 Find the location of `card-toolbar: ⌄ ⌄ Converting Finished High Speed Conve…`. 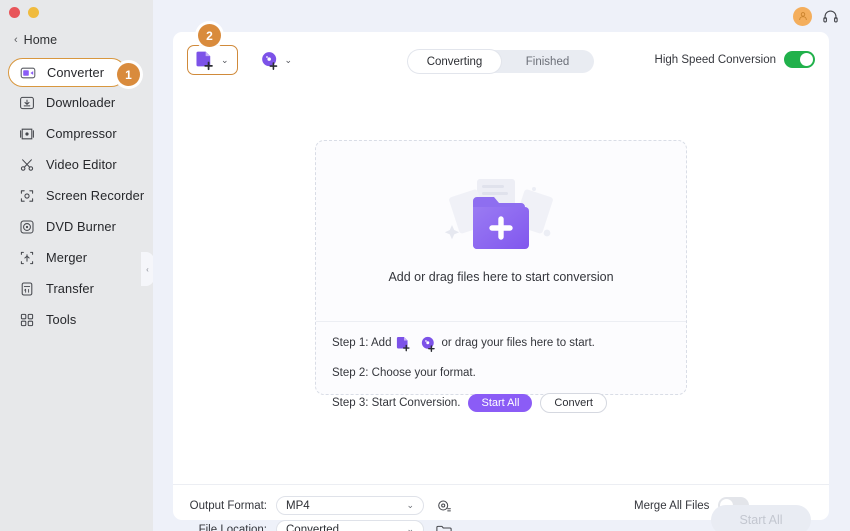

card-toolbar: ⌄ ⌄ Converting Finished High Speed Conve… is located at coordinates (501, 60).